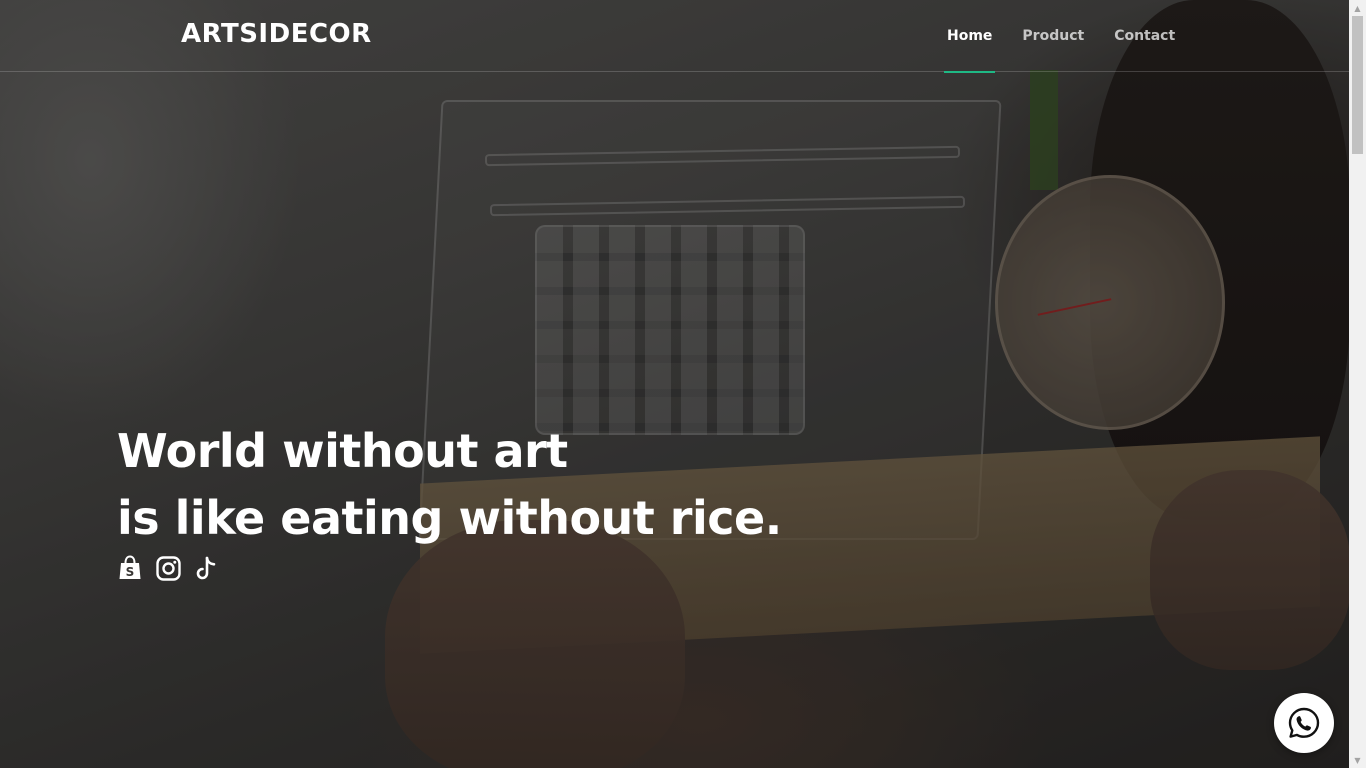 This screenshot has height=768, width=1366. I want to click on social-links: S, so click(449, 568).